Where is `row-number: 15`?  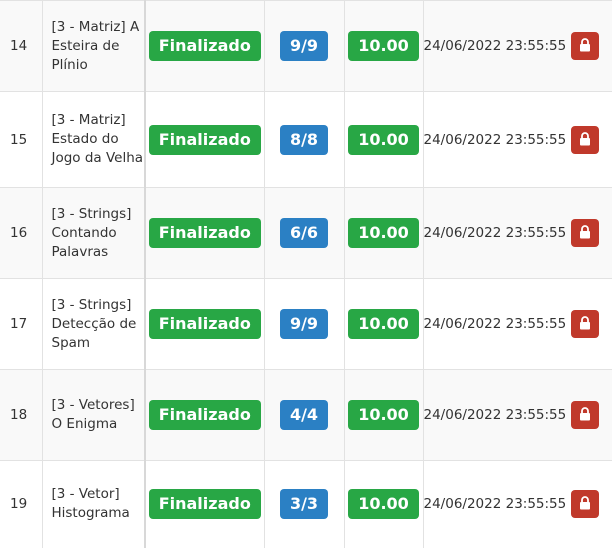
row-number: 15 is located at coordinates (21, 139).